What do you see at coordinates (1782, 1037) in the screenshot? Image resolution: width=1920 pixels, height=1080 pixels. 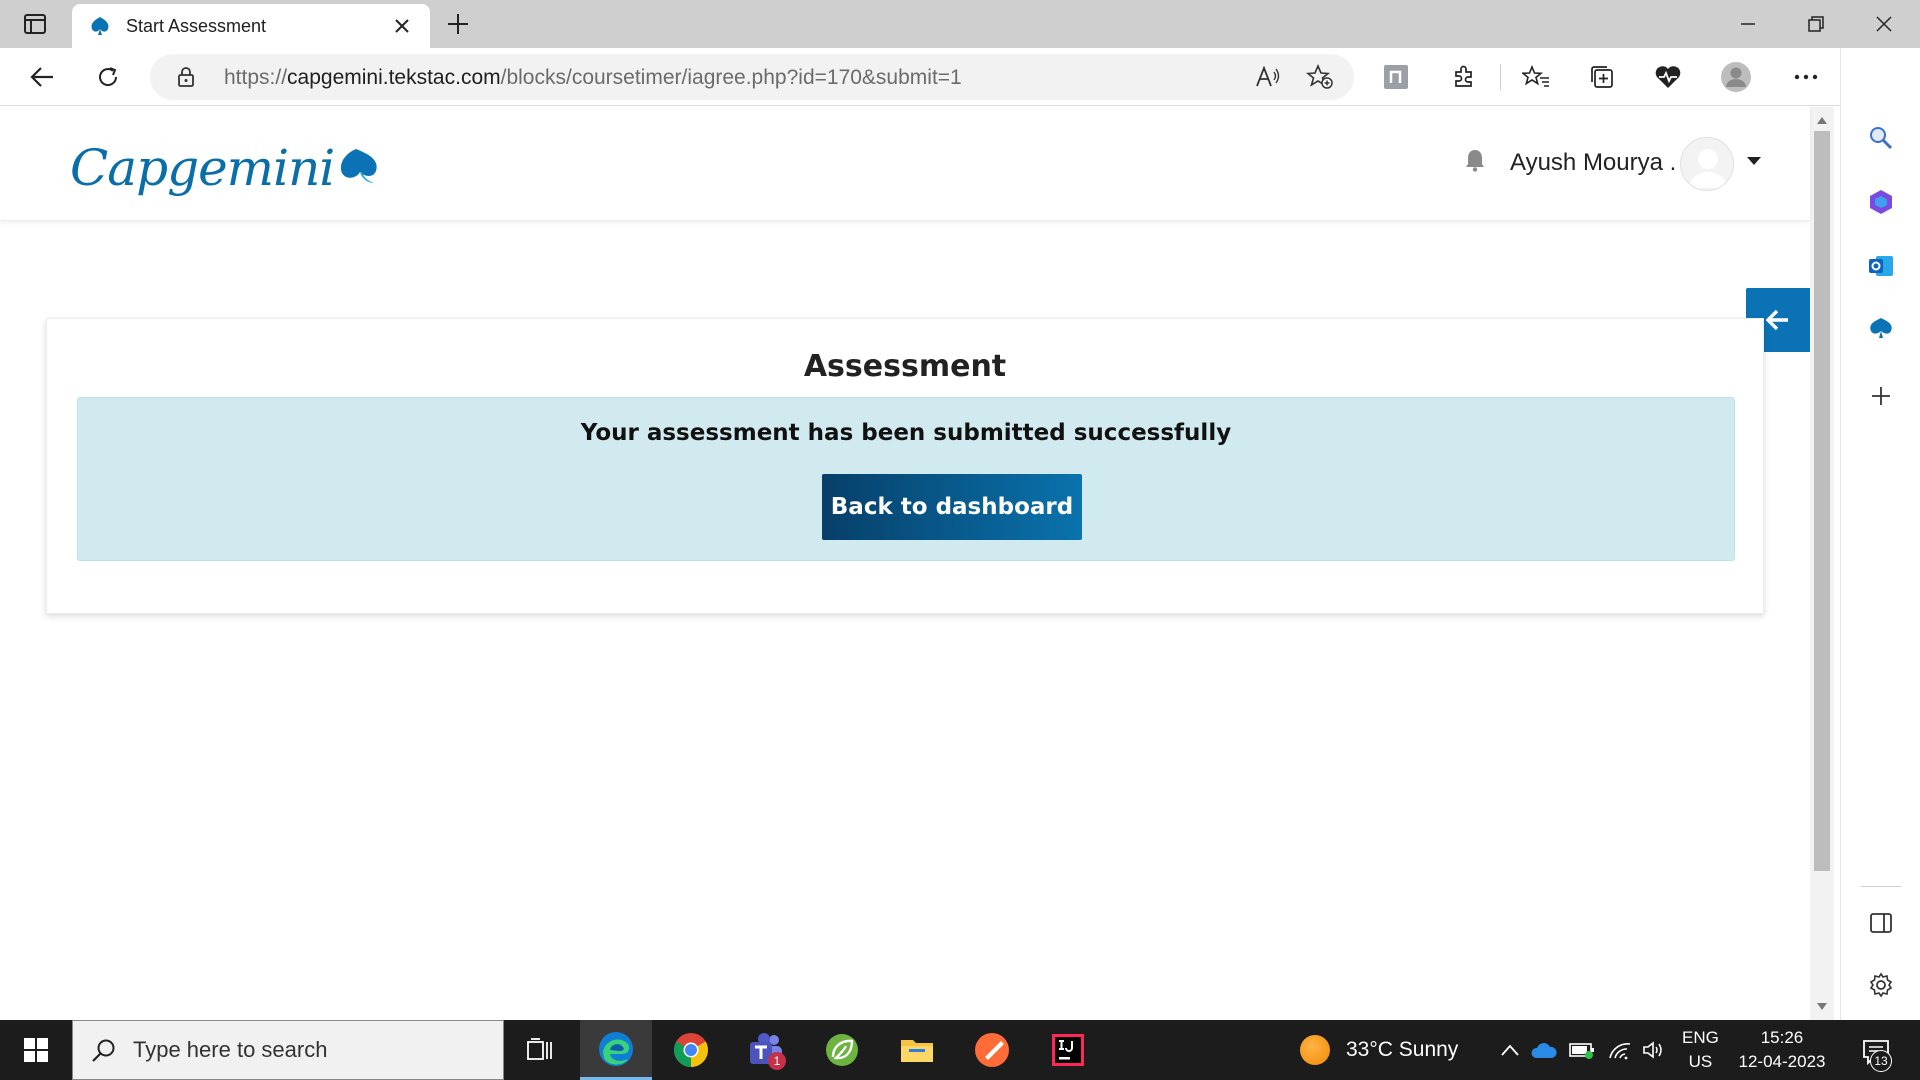 I see `clock-time: 15:26` at bounding box center [1782, 1037].